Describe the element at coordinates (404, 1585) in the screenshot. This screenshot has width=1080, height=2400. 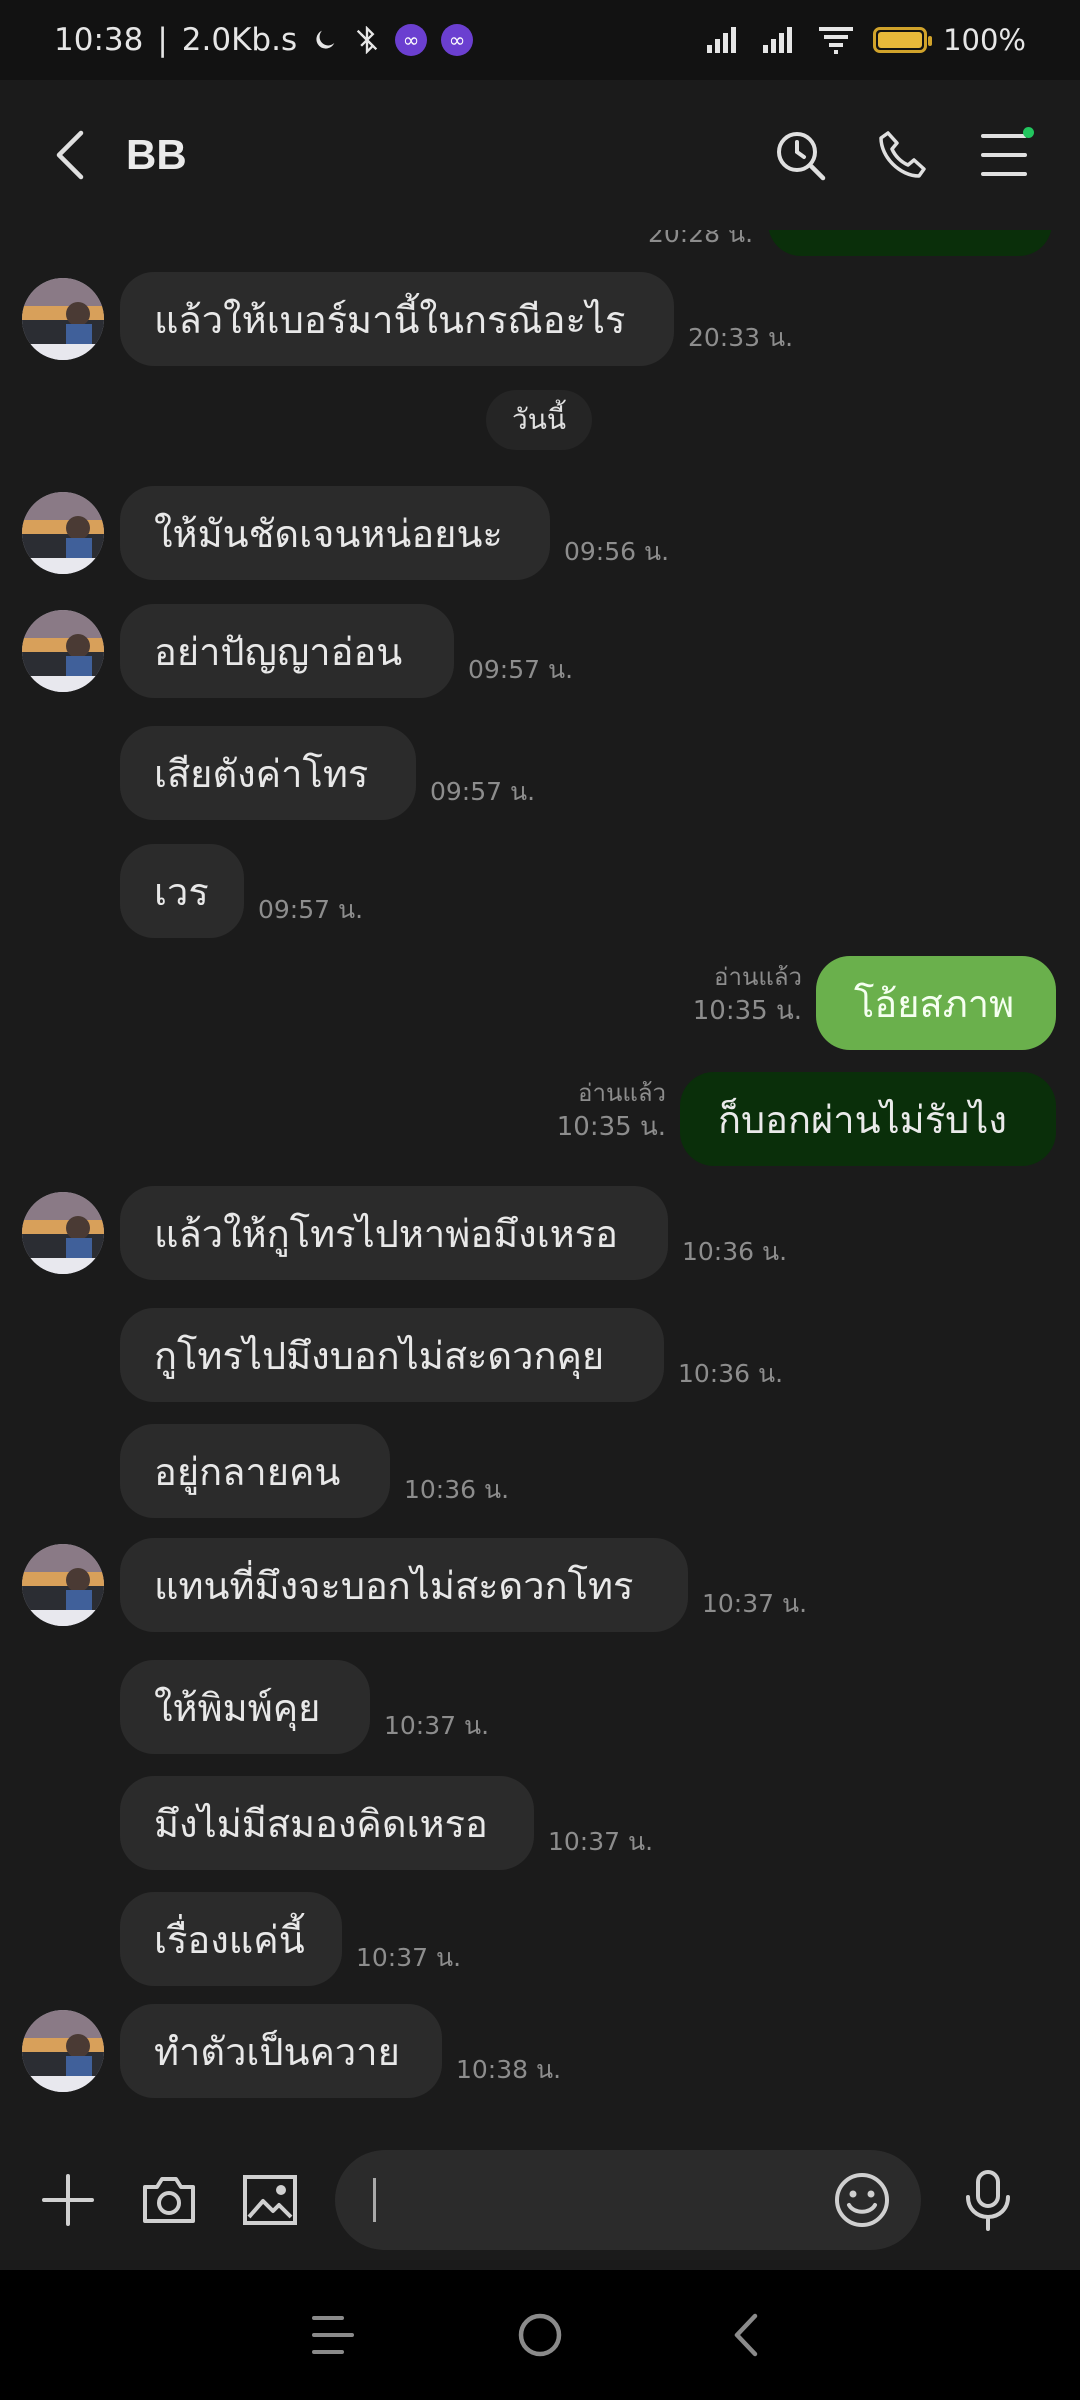
I see `message-bubble: แทนที่มึงจะบอกไม่สะดวกโทร` at that location.